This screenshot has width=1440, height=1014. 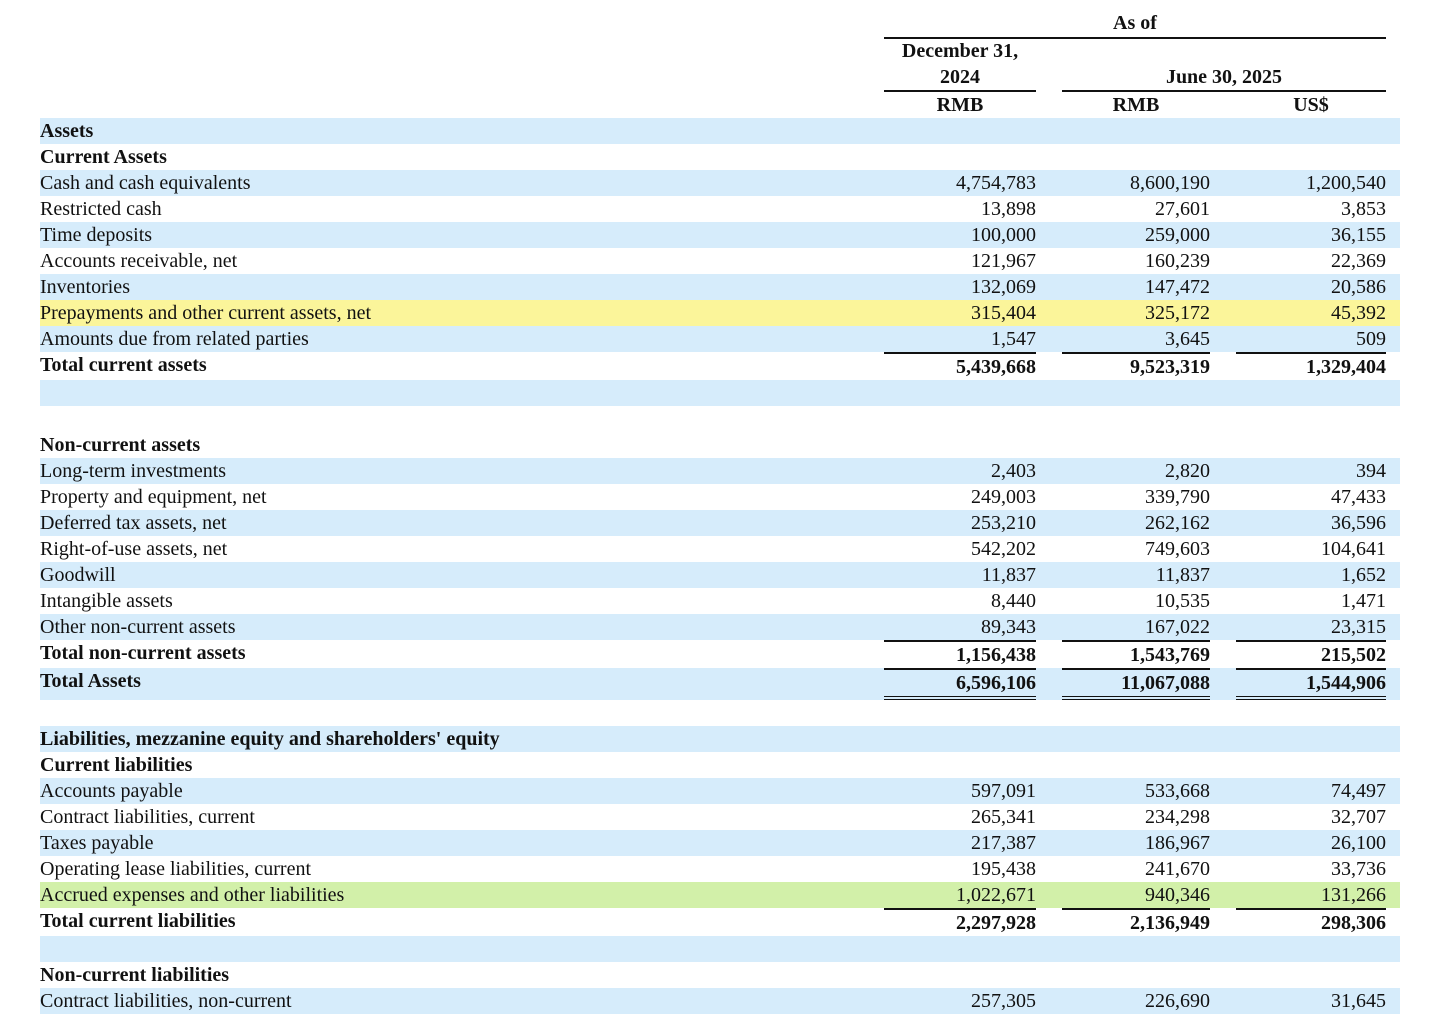 I want to click on row-label: Other non-current assets, so click(x=138, y=627).